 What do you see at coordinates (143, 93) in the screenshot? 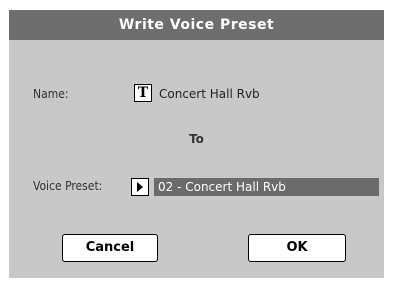
I see `text-edit-icon: T` at bounding box center [143, 93].